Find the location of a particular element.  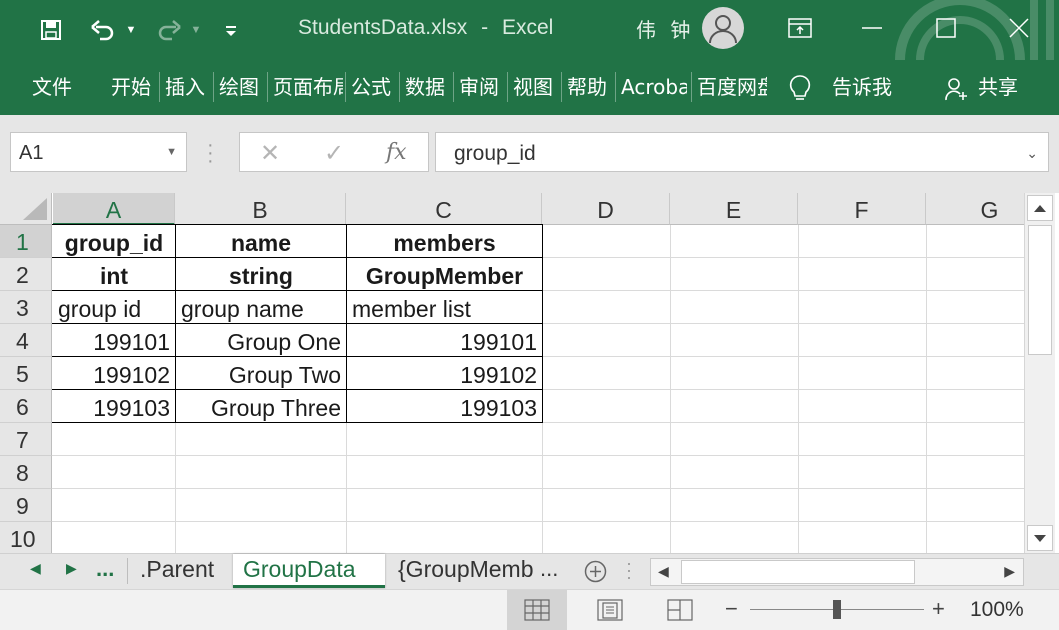

row-header-1: 1 is located at coordinates (26, 241).